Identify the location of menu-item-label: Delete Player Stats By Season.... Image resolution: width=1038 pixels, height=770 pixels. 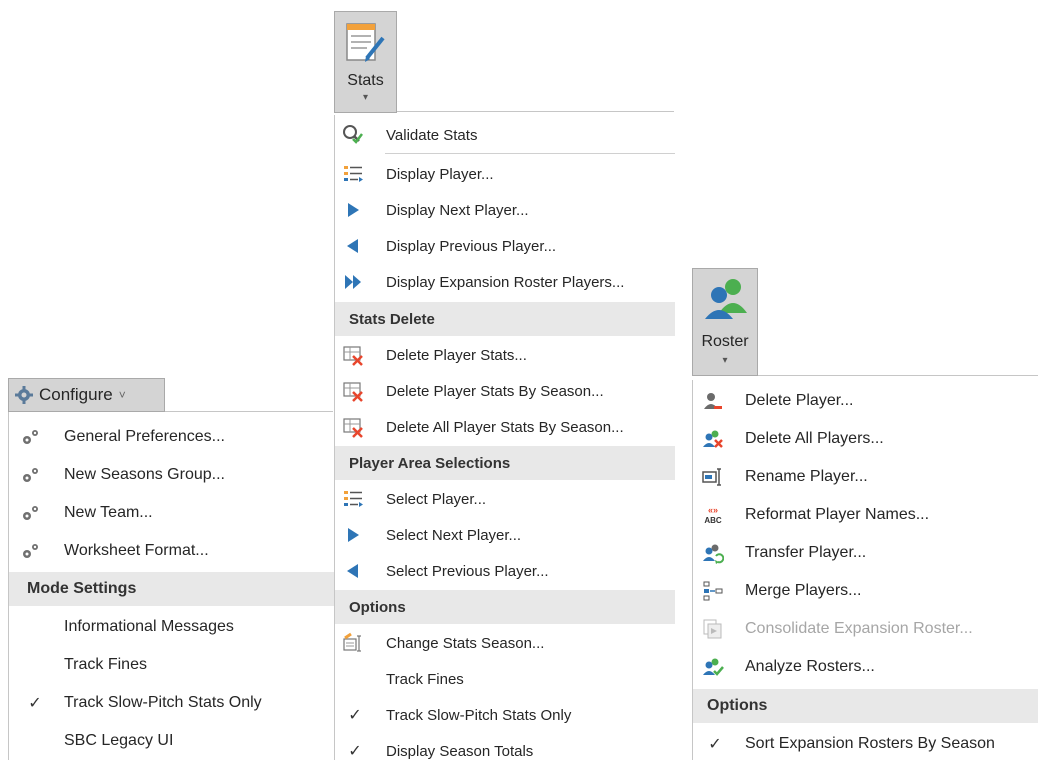
(495, 391).